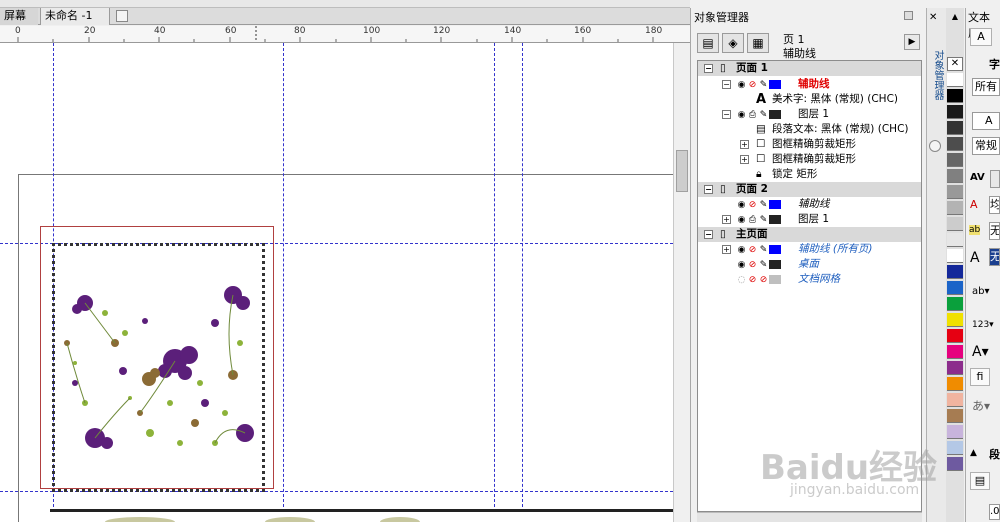 The height and width of the screenshot is (522, 1000). What do you see at coordinates (741, 280) in the screenshot?
I see `eye-hidden-icon: ◌` at bounding box center [741, 280].